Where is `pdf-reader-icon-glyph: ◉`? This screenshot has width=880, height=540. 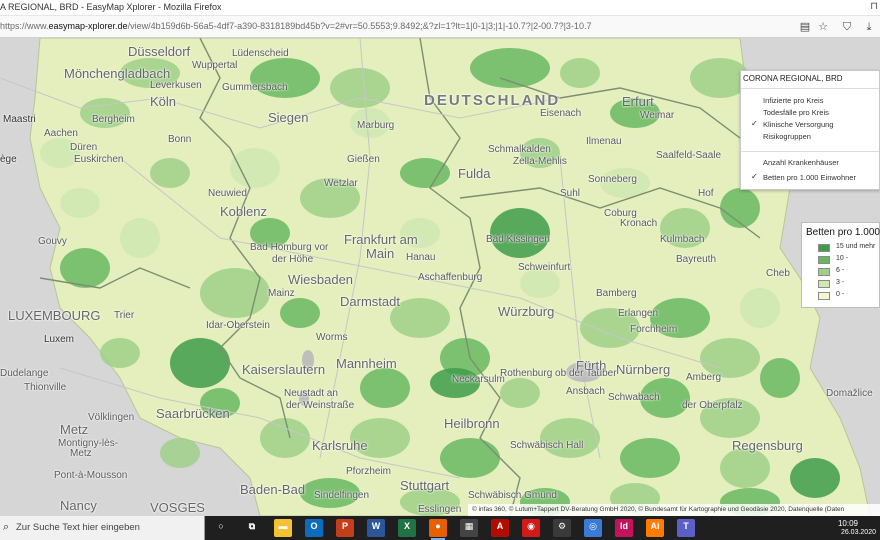
pdf-reader-icon-glyph: ◉ is located at coordinates (531, 526).